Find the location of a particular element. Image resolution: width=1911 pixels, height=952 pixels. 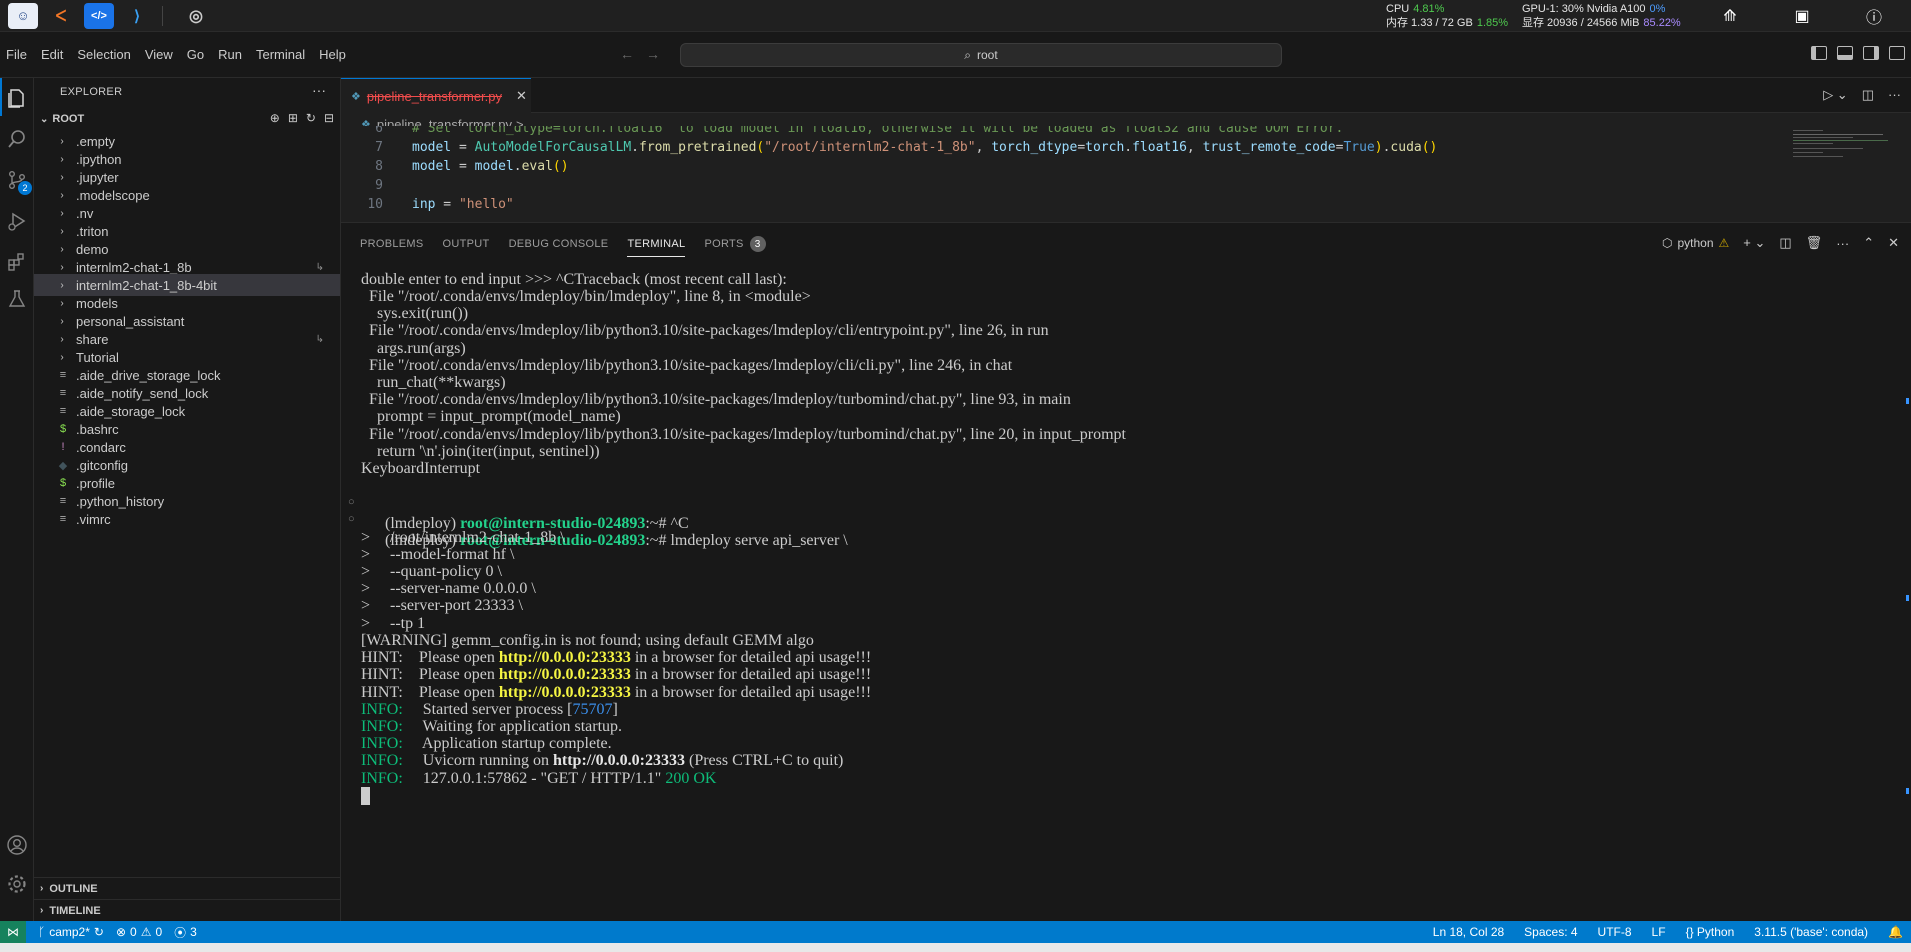

code-server-icon: </> is located at coordinates (99, 15).